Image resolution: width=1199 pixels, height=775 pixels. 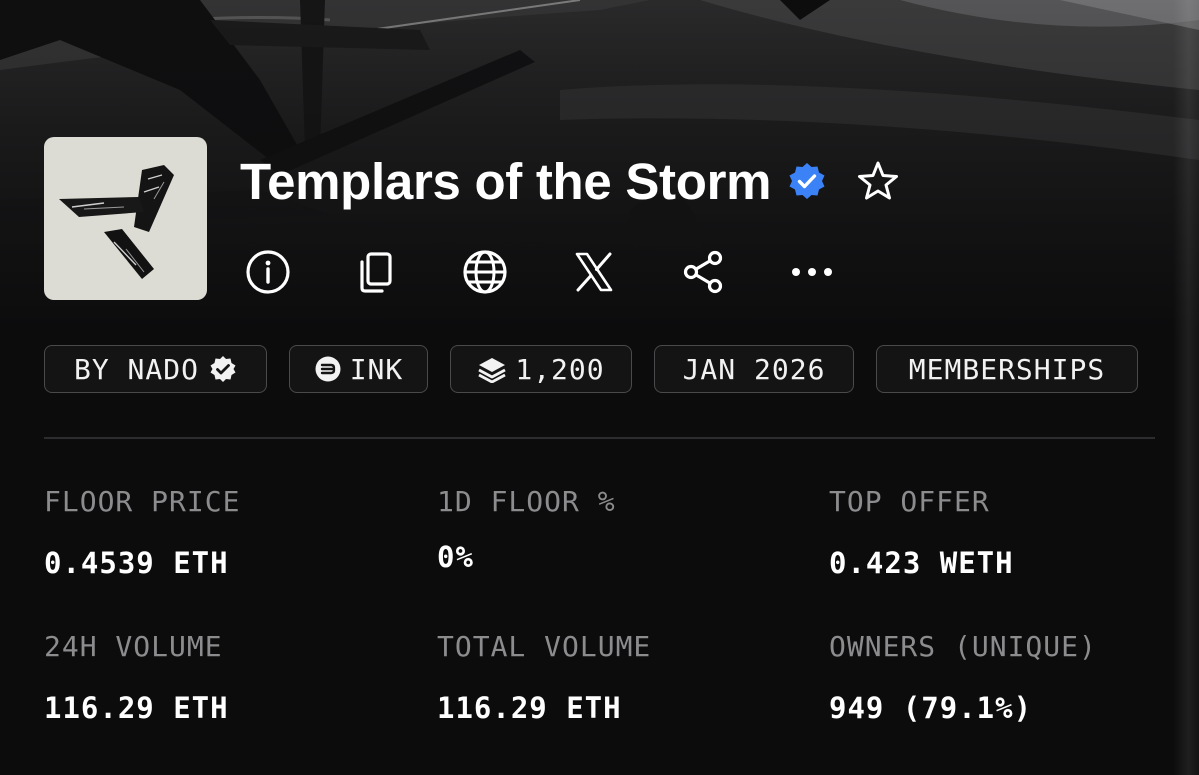 I want to click on x-link-button, so click(x=594, y=272).